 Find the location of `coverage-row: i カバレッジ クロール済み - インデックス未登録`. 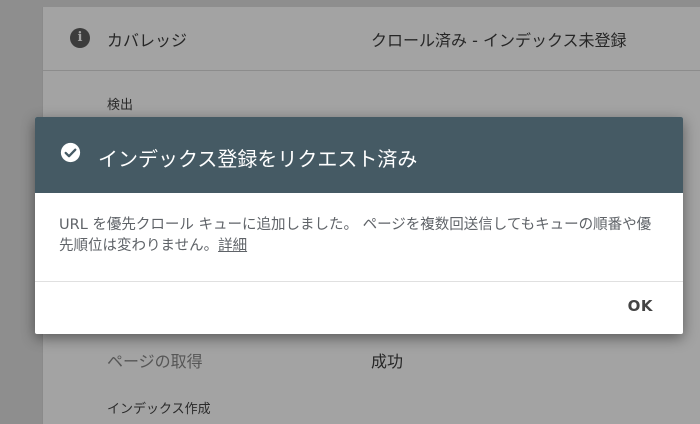

coverage-row: i カバレッジ クロール済み - インデックス未登録 is located at coordinates (371, 39).